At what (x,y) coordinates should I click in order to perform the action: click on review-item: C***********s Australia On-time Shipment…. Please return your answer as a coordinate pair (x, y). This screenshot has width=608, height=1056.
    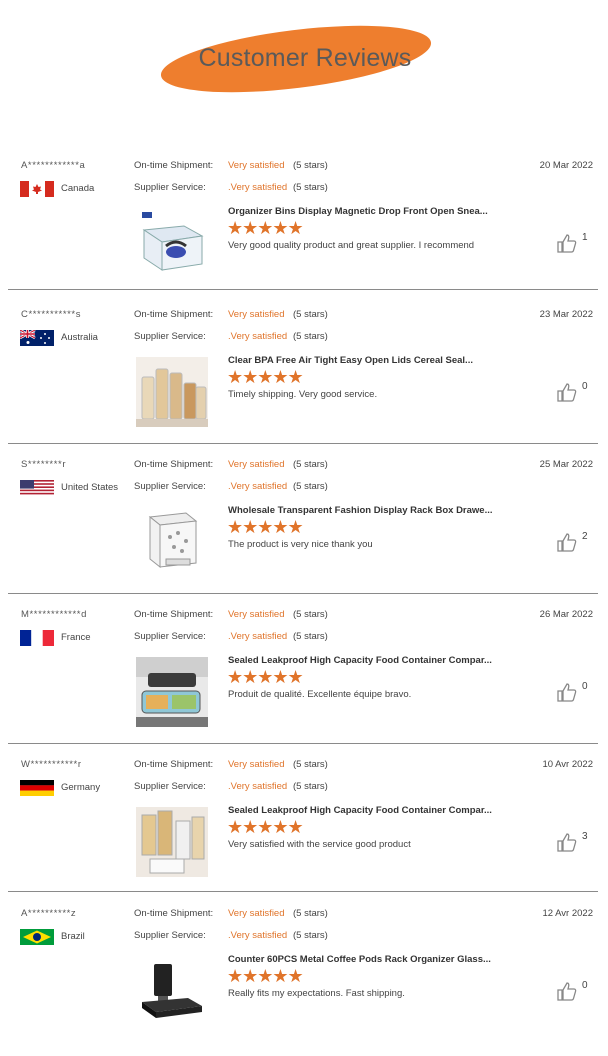
    Looking at the image, I should click on (304, 383).